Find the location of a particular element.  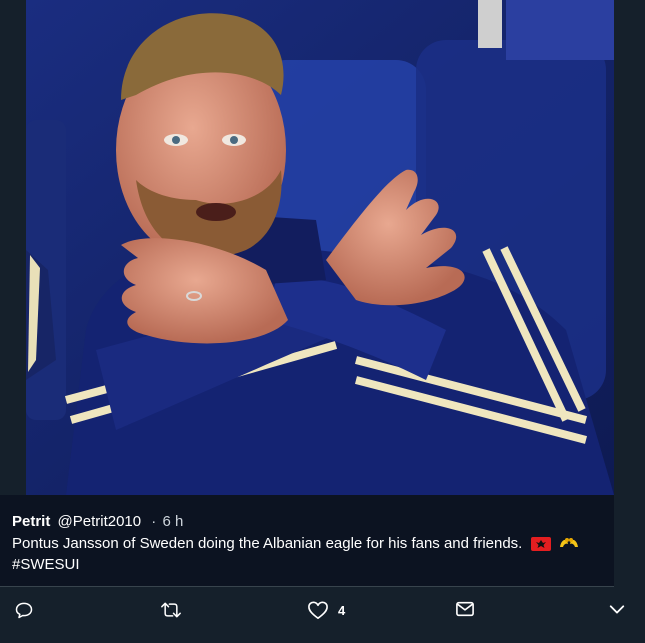

flag-albania-icon is located at coordinates (540, 546).